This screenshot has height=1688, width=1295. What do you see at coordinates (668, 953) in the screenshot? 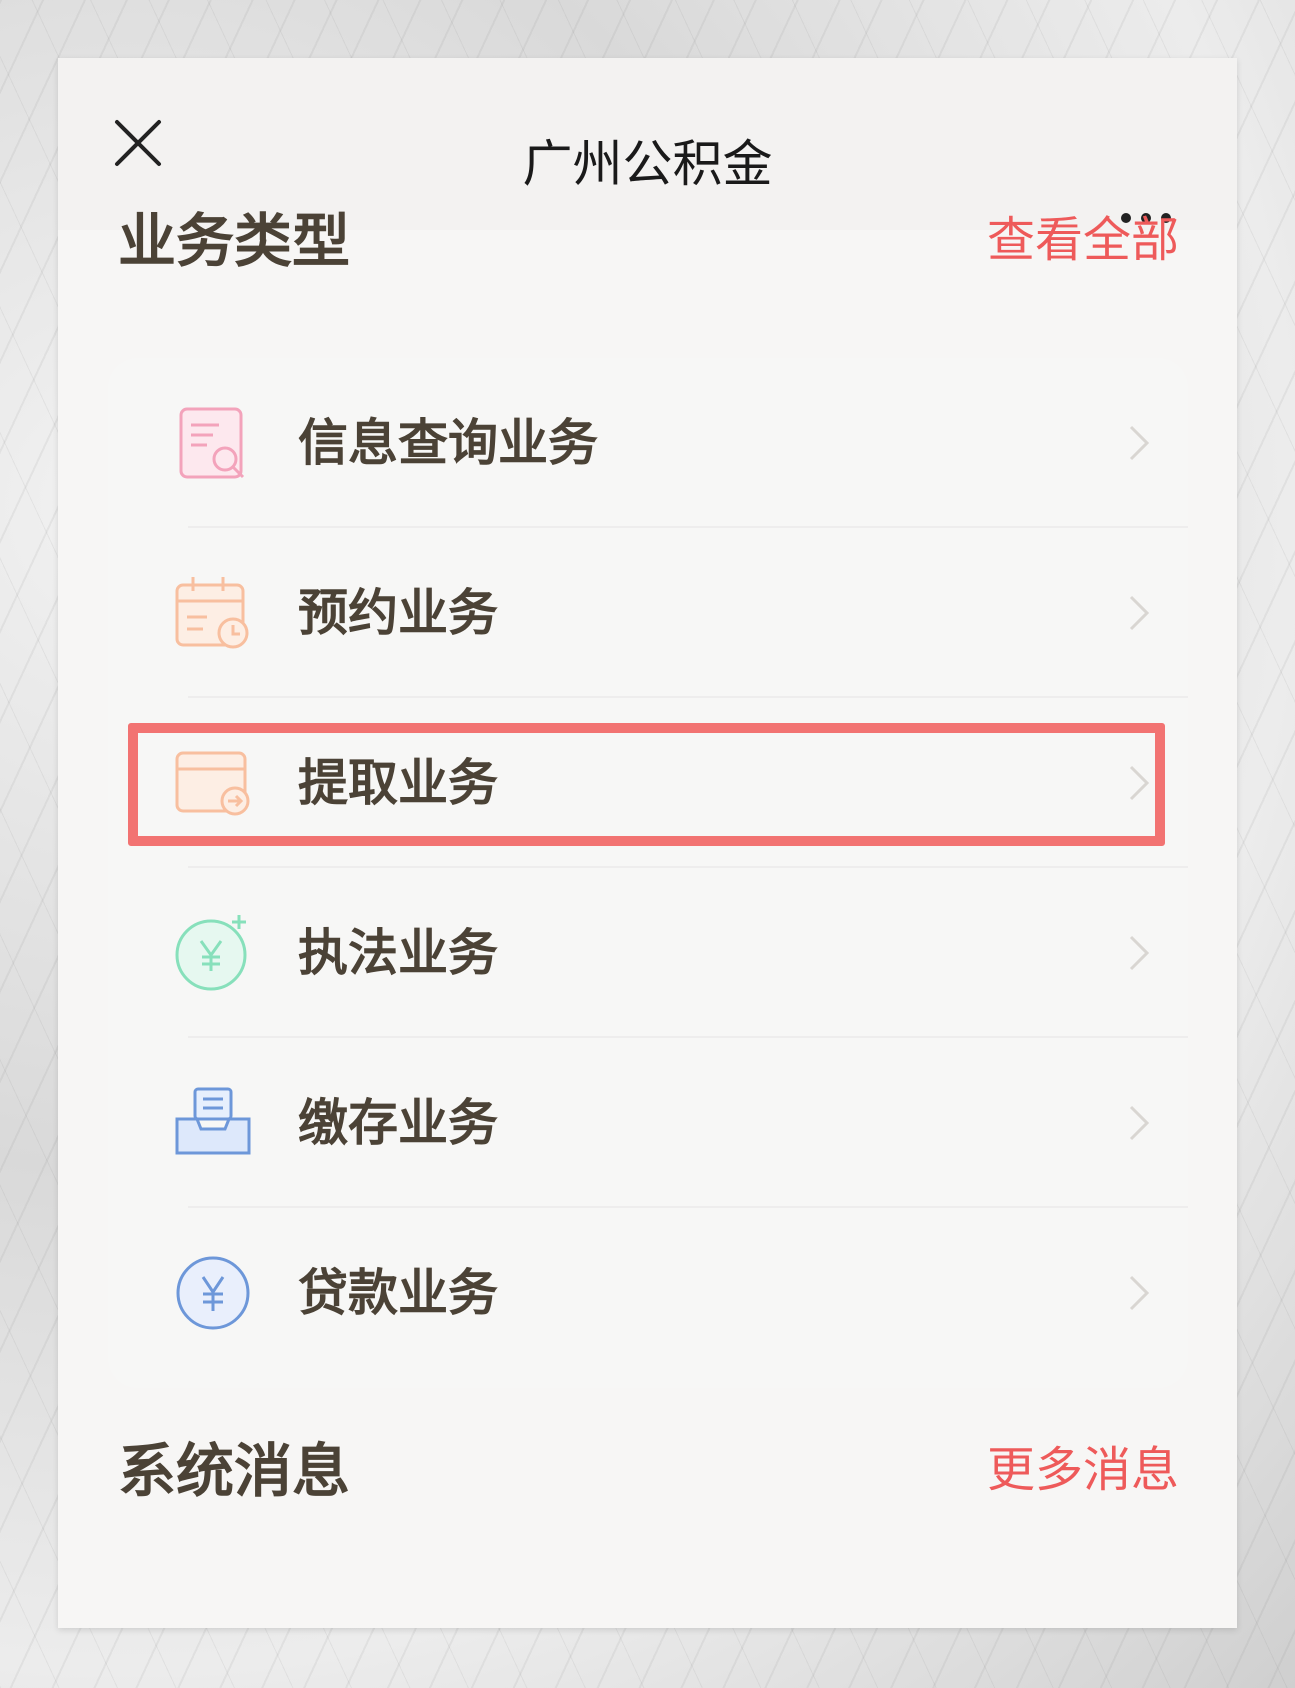
I see `list-item-enforcement: 执法业务` at bounding box center [668, 953].